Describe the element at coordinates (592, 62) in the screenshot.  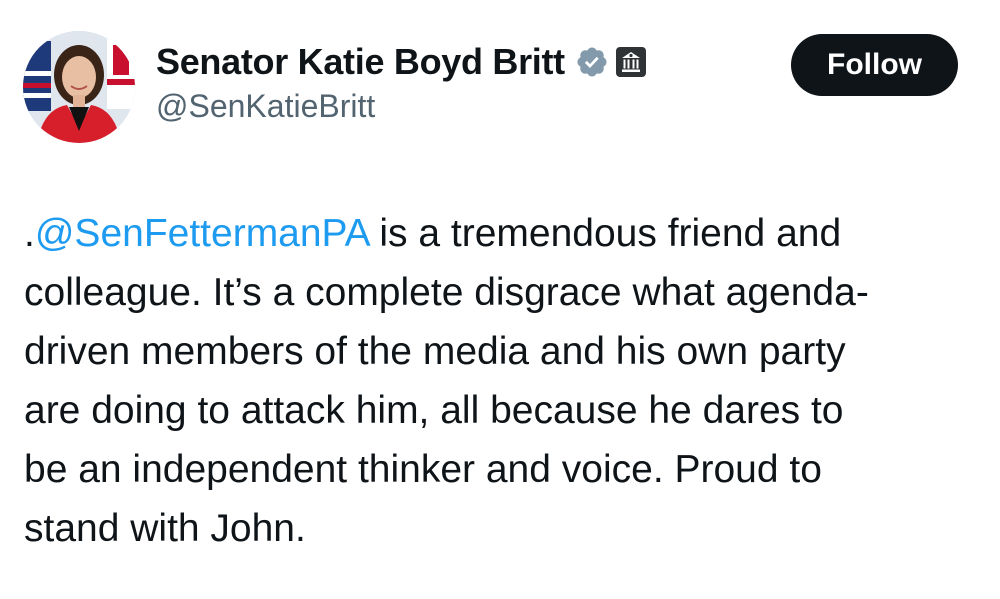
I see `verified-check-icon` at that location.